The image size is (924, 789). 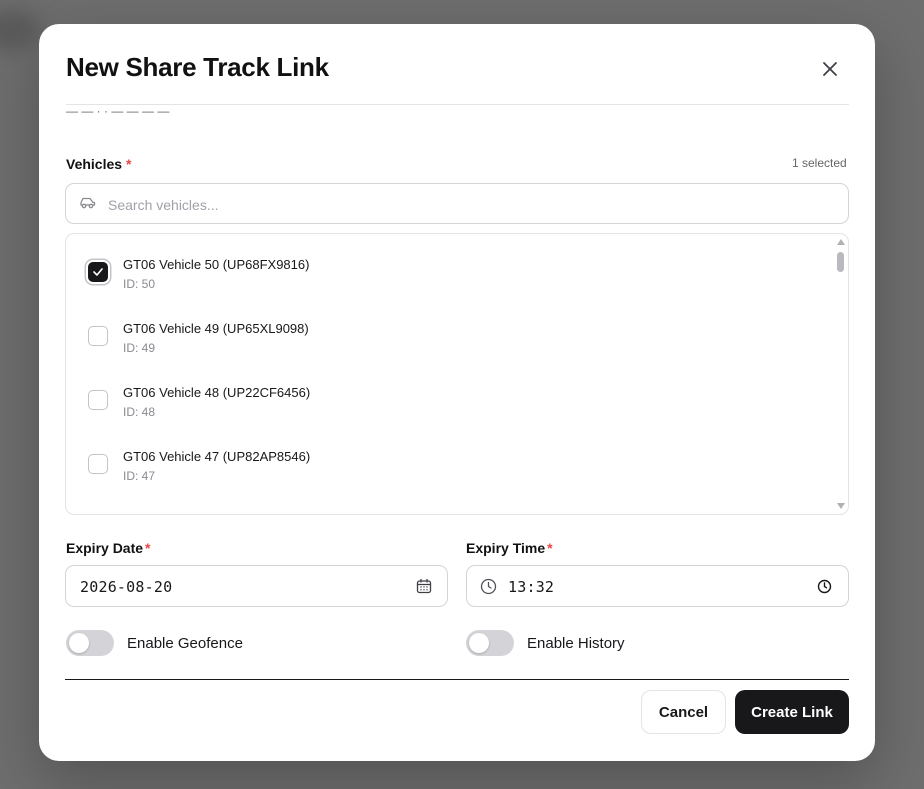 What do you see at coordinates (531, 587) in the screenshot?
I see `expiry-time-value: 13:32` at bounding box center [531, 587].